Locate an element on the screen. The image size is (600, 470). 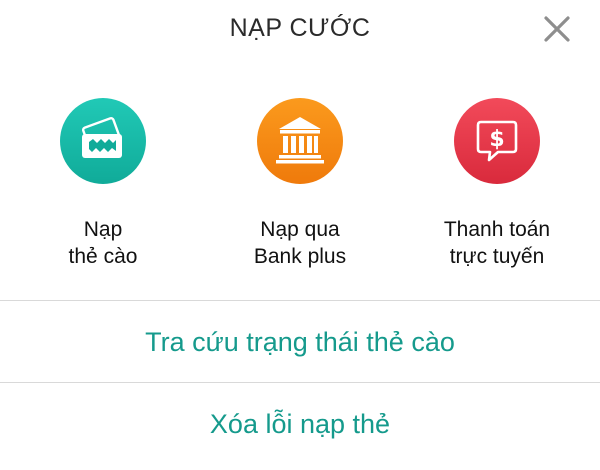
option-scratch-card: Nạp thẻ cào is located at coordinates (103, 191).